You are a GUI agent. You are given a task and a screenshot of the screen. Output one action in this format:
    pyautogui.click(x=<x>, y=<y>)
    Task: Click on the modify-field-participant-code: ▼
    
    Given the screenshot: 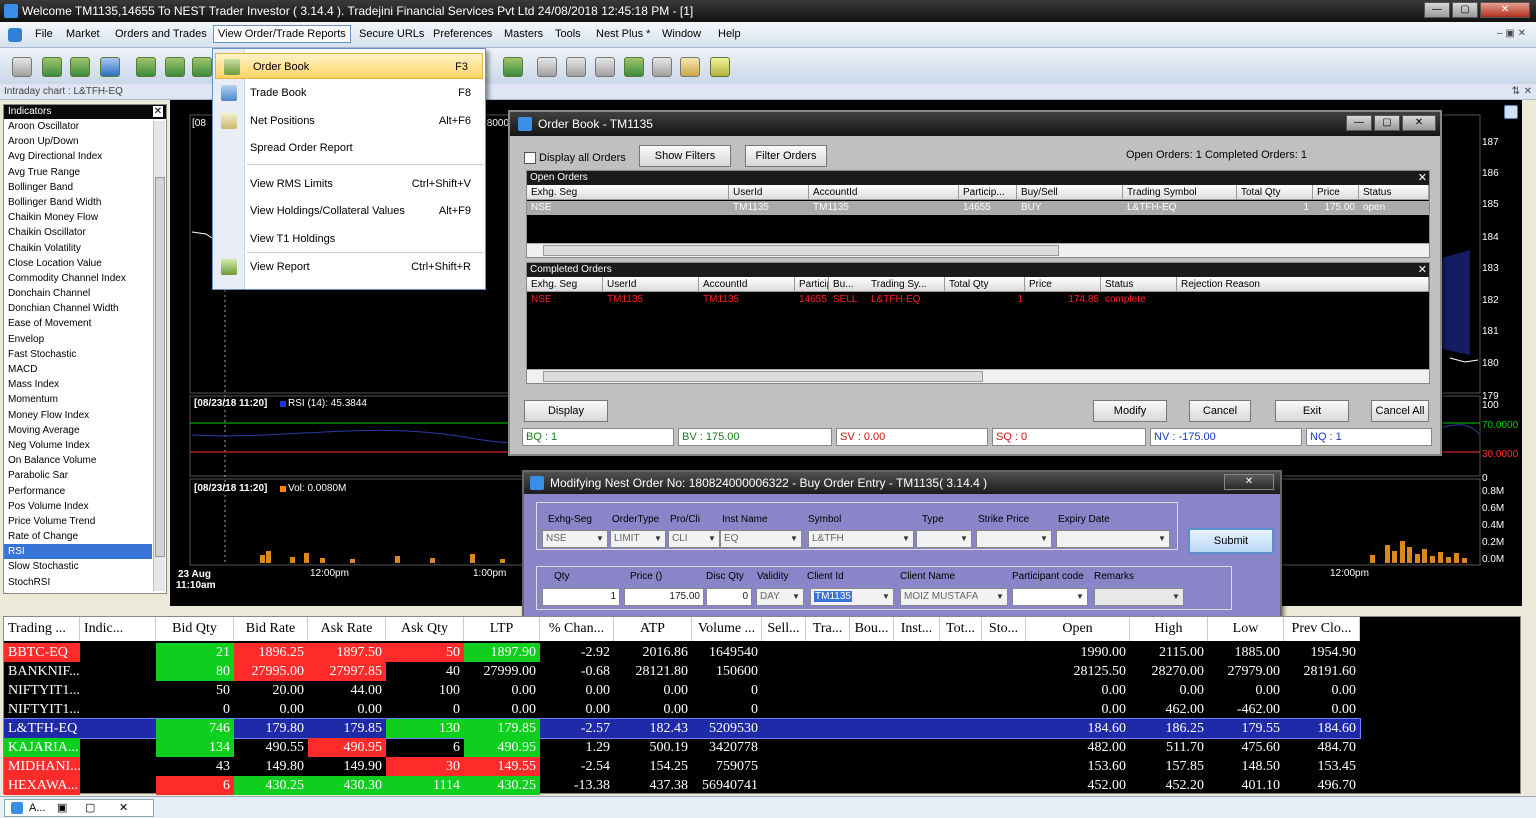 What is the action you would take?
    pyautogui.click(x=1050, y=597)
    